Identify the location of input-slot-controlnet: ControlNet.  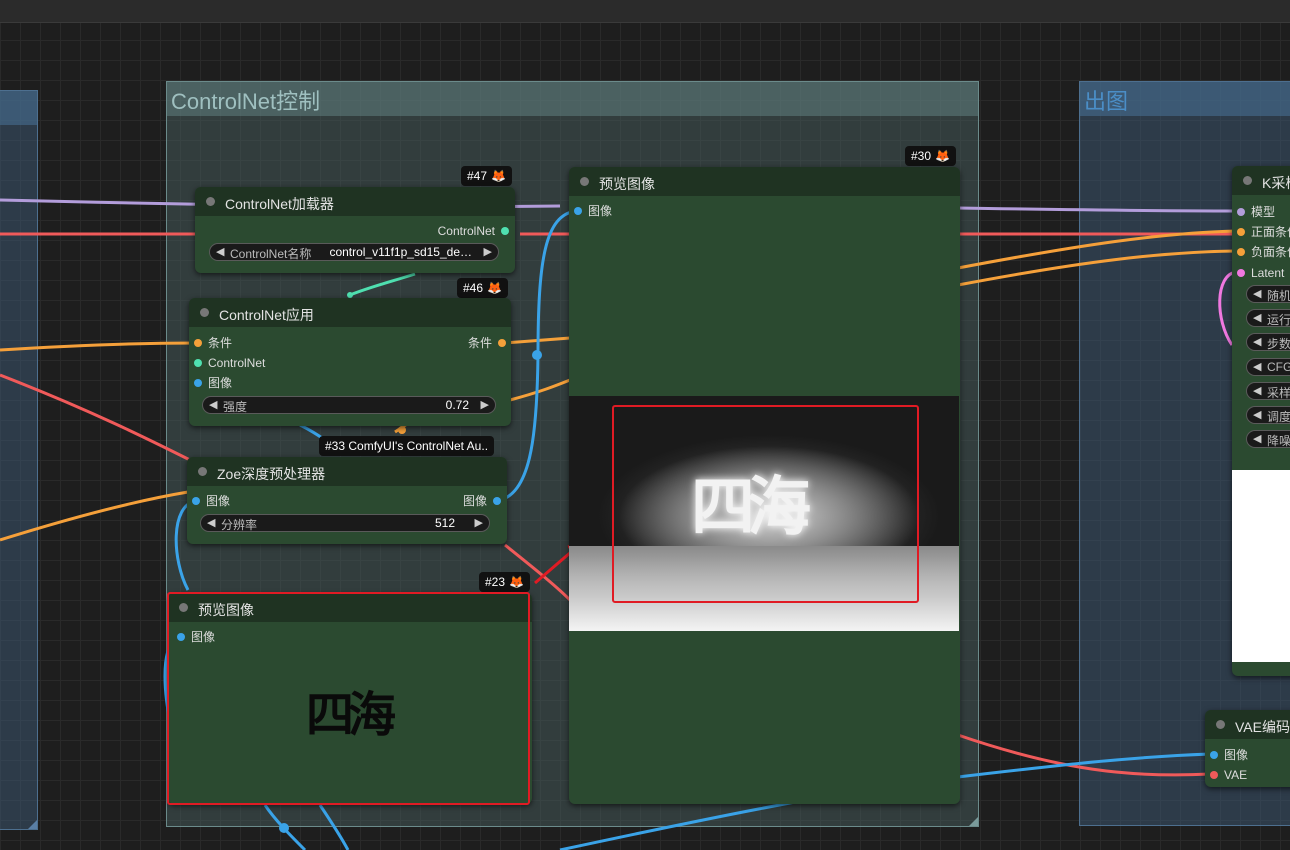
(229, 363).